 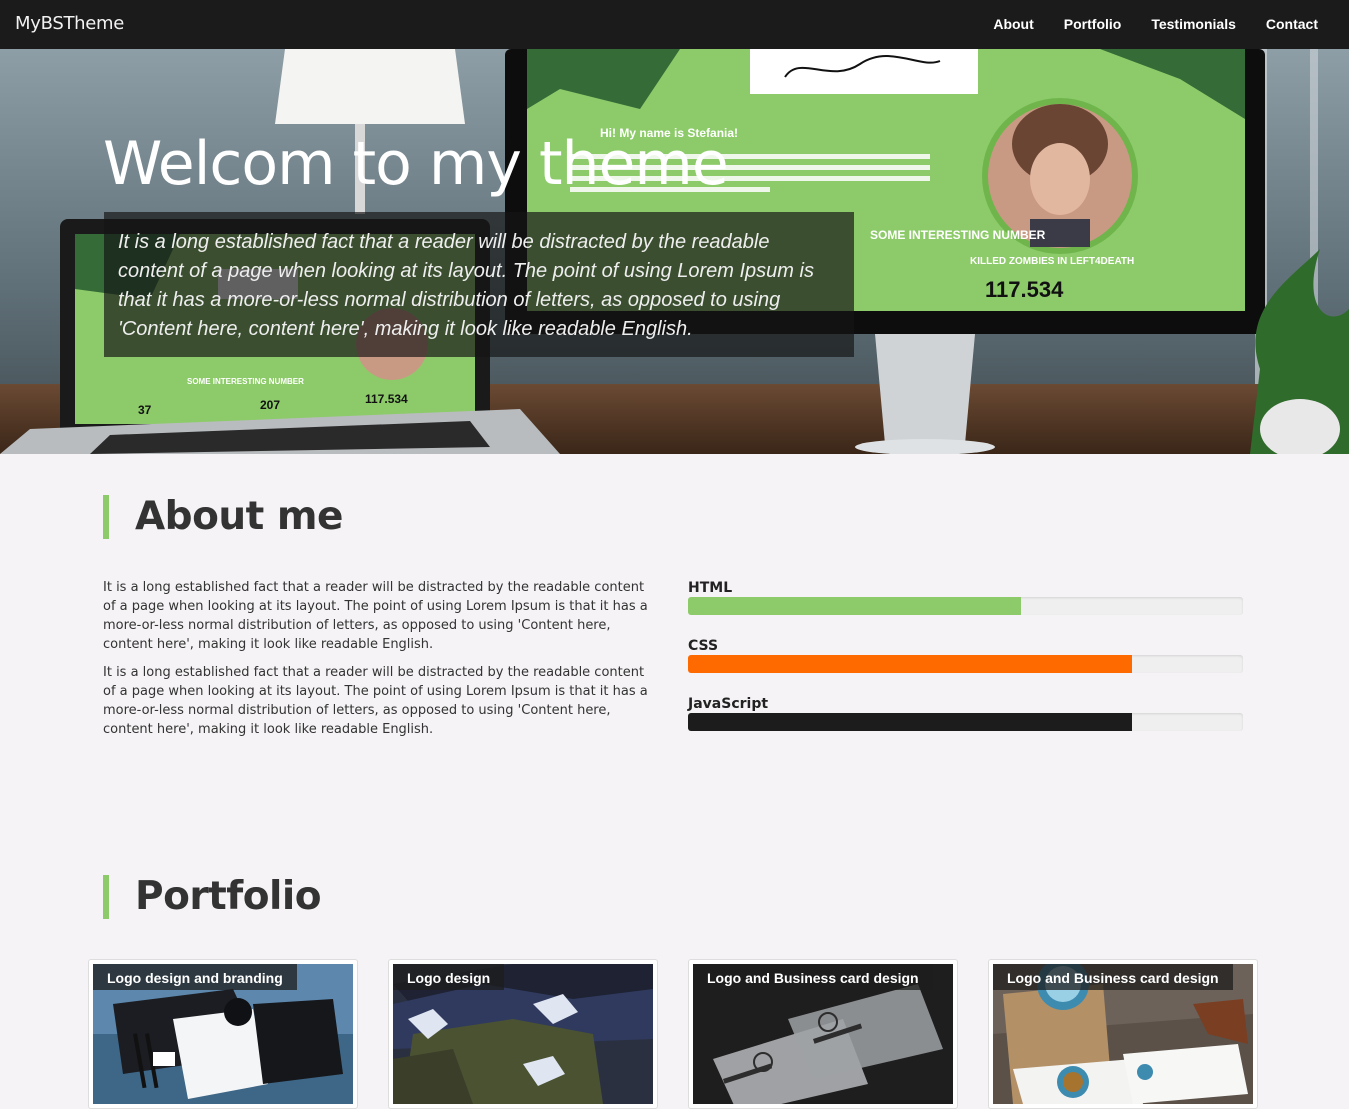 What do you see at coordinates (1024, 289) in the screenshot?
I see `hero-image-monitor-value: 117.534` at bounding box center [1024, 289].